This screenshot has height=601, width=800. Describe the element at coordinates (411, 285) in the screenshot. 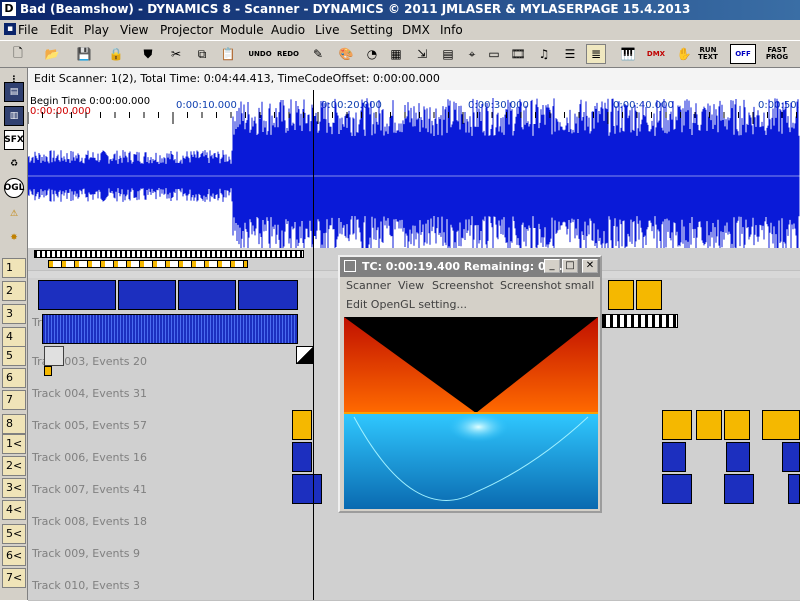

I see `preview-menu-view: View` at that location.